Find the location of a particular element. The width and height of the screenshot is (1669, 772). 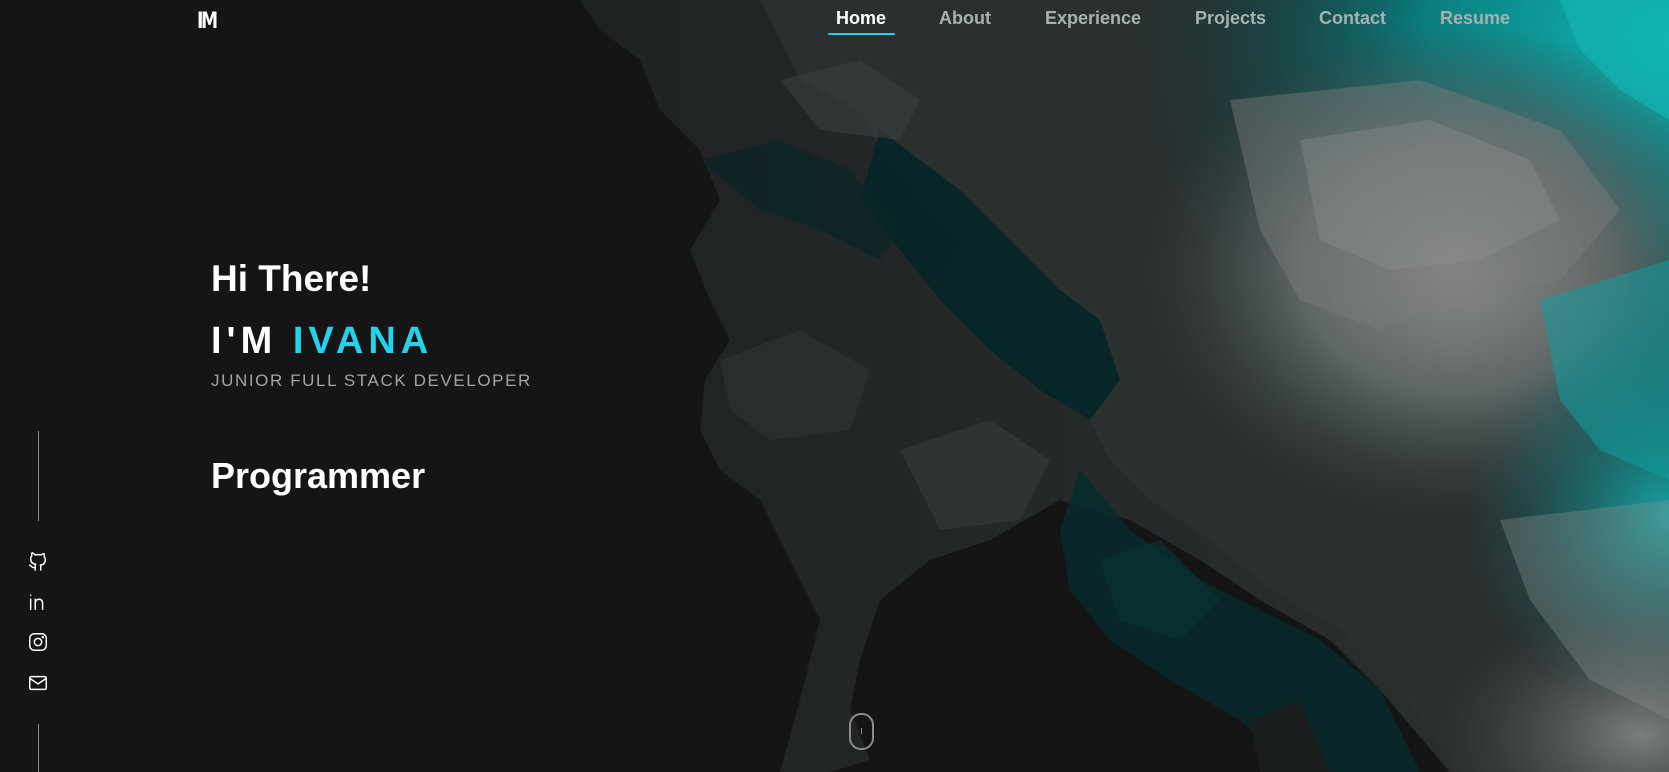

hero-name: IVANA is located at coordinates (363, 341).